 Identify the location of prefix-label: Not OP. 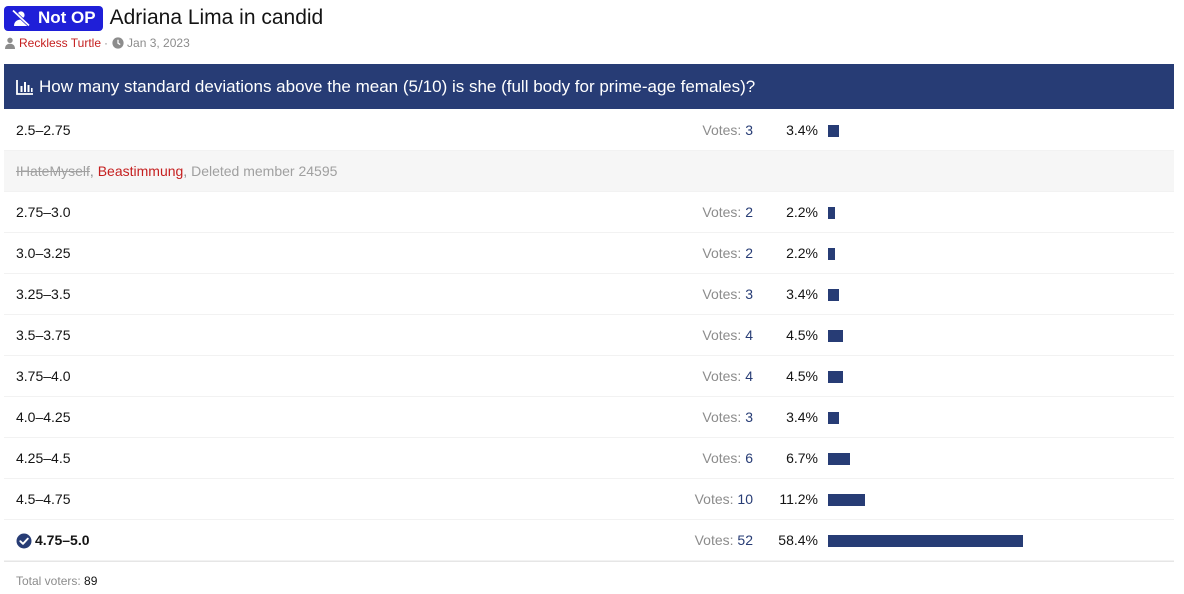
(67, 17).